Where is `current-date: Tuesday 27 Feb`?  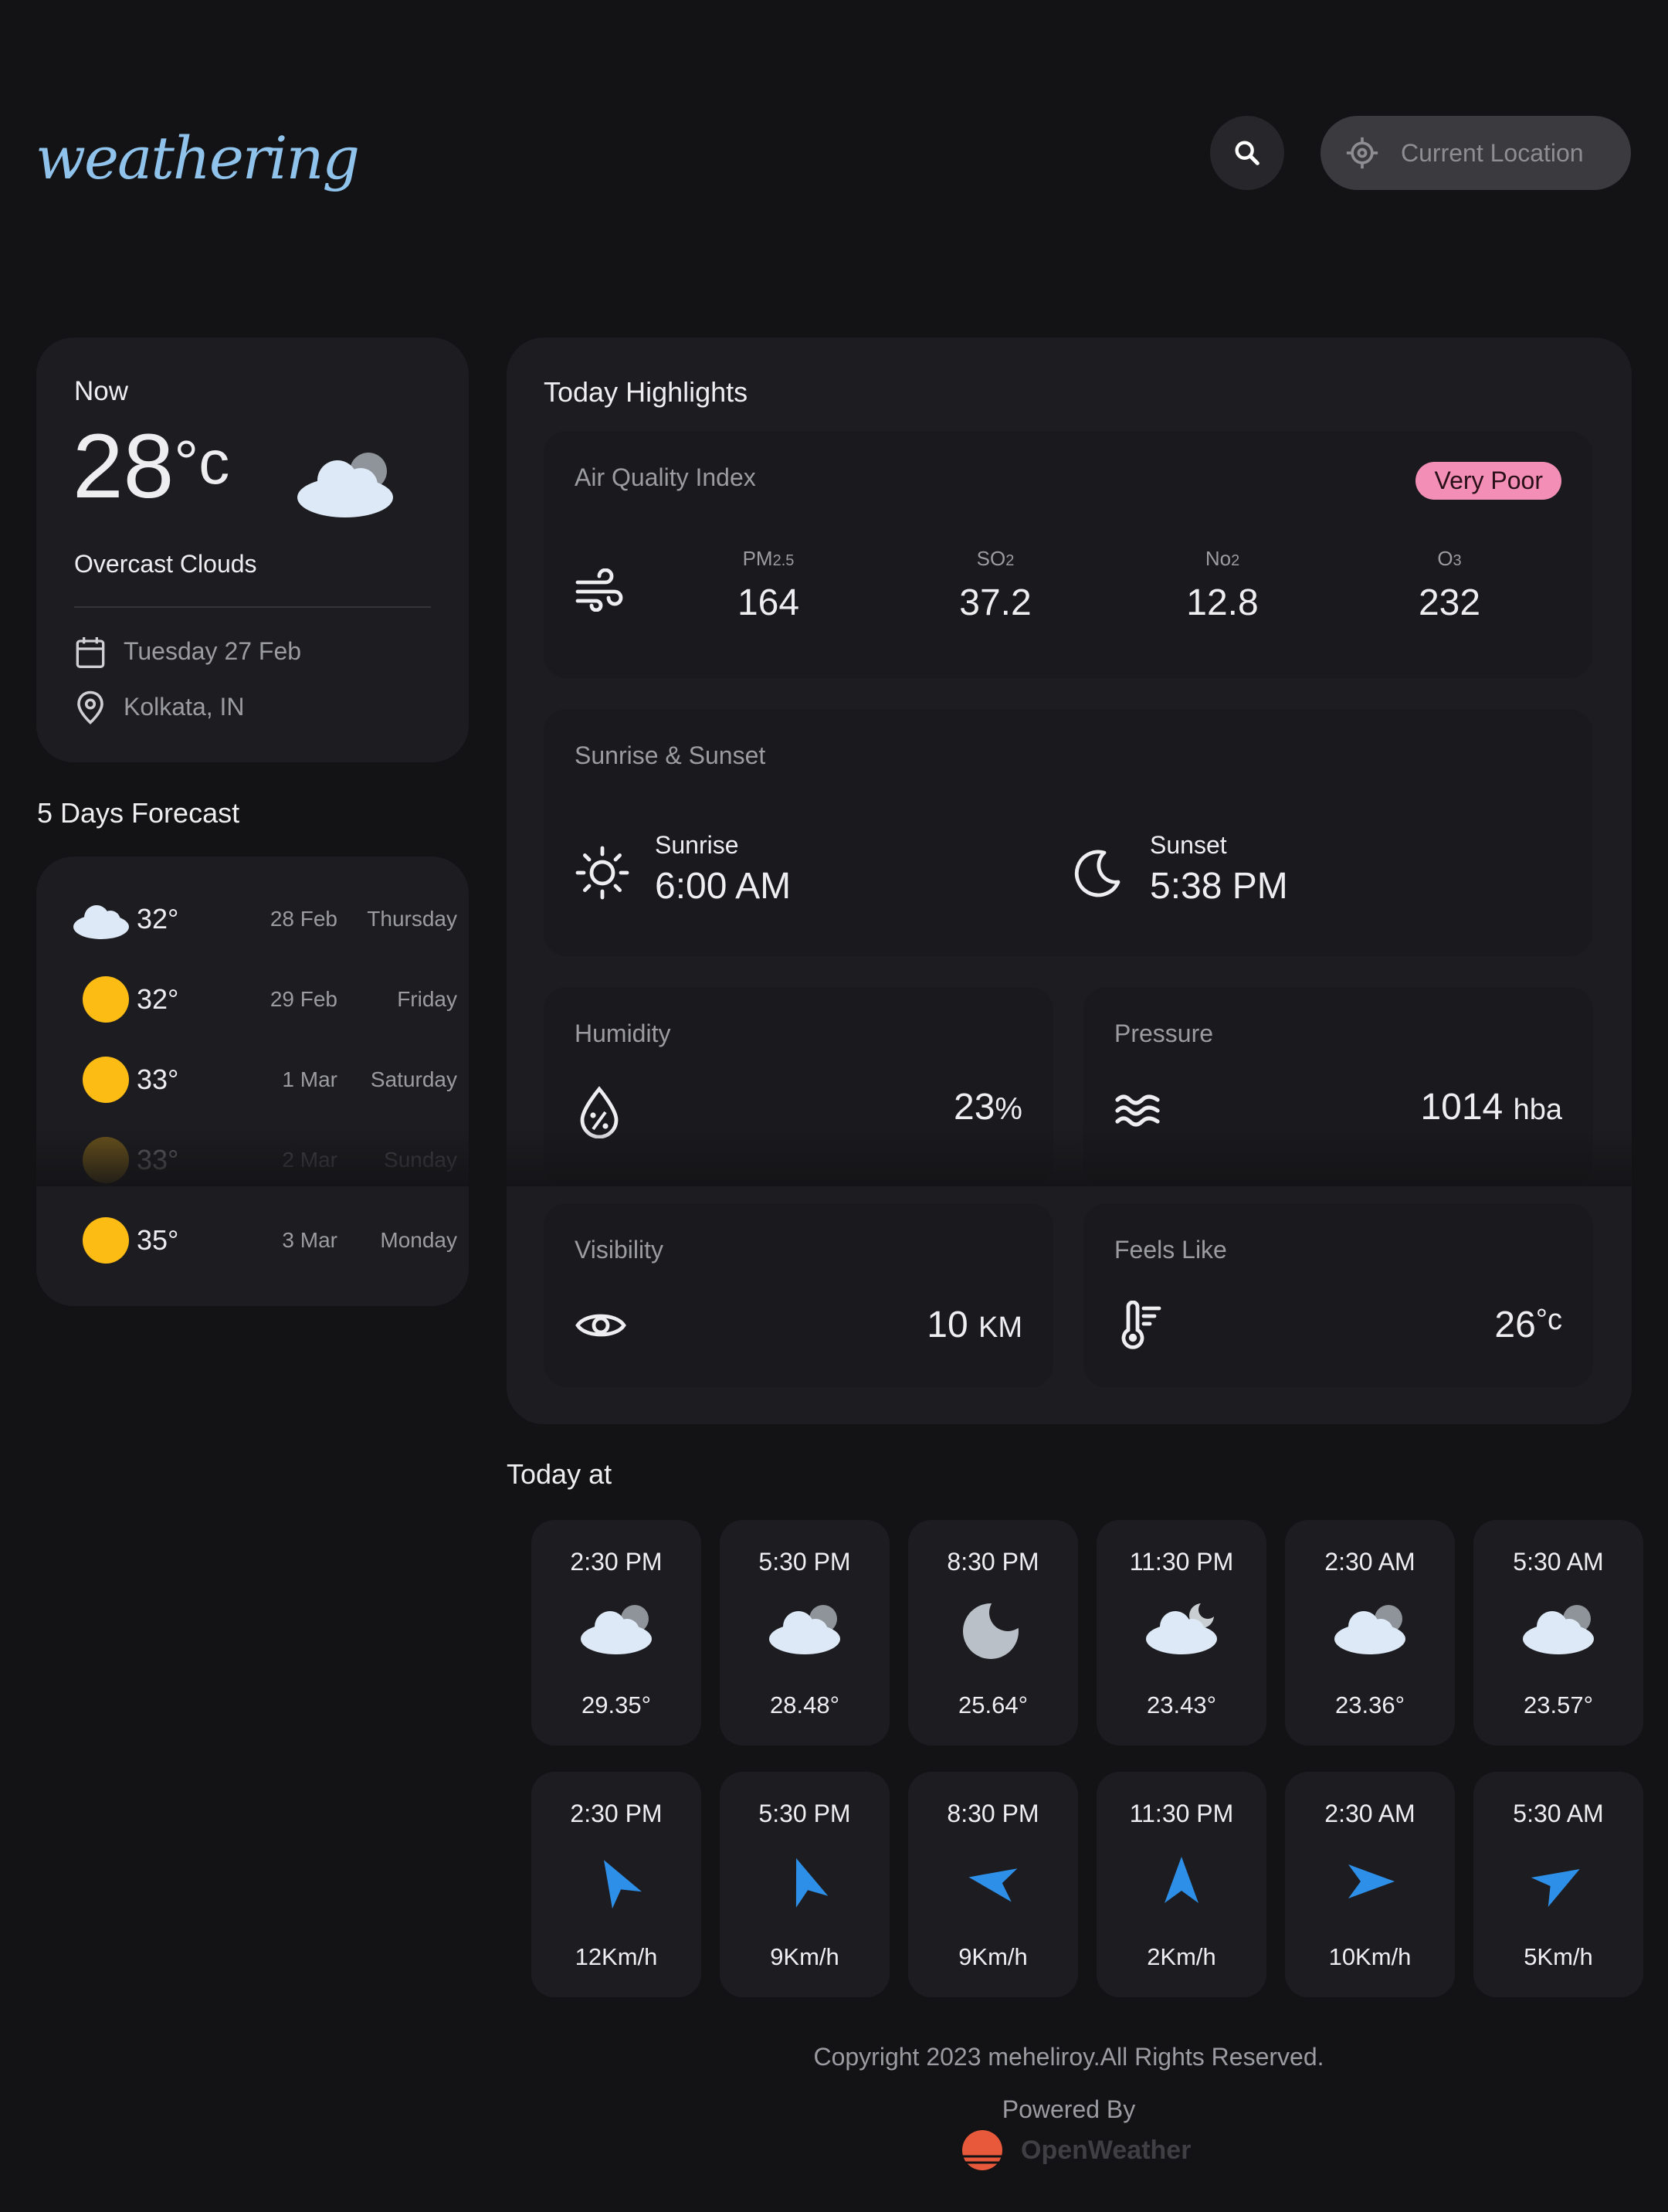
current-date: Tuesday 27 Feb is located at coordinates (213, 651).